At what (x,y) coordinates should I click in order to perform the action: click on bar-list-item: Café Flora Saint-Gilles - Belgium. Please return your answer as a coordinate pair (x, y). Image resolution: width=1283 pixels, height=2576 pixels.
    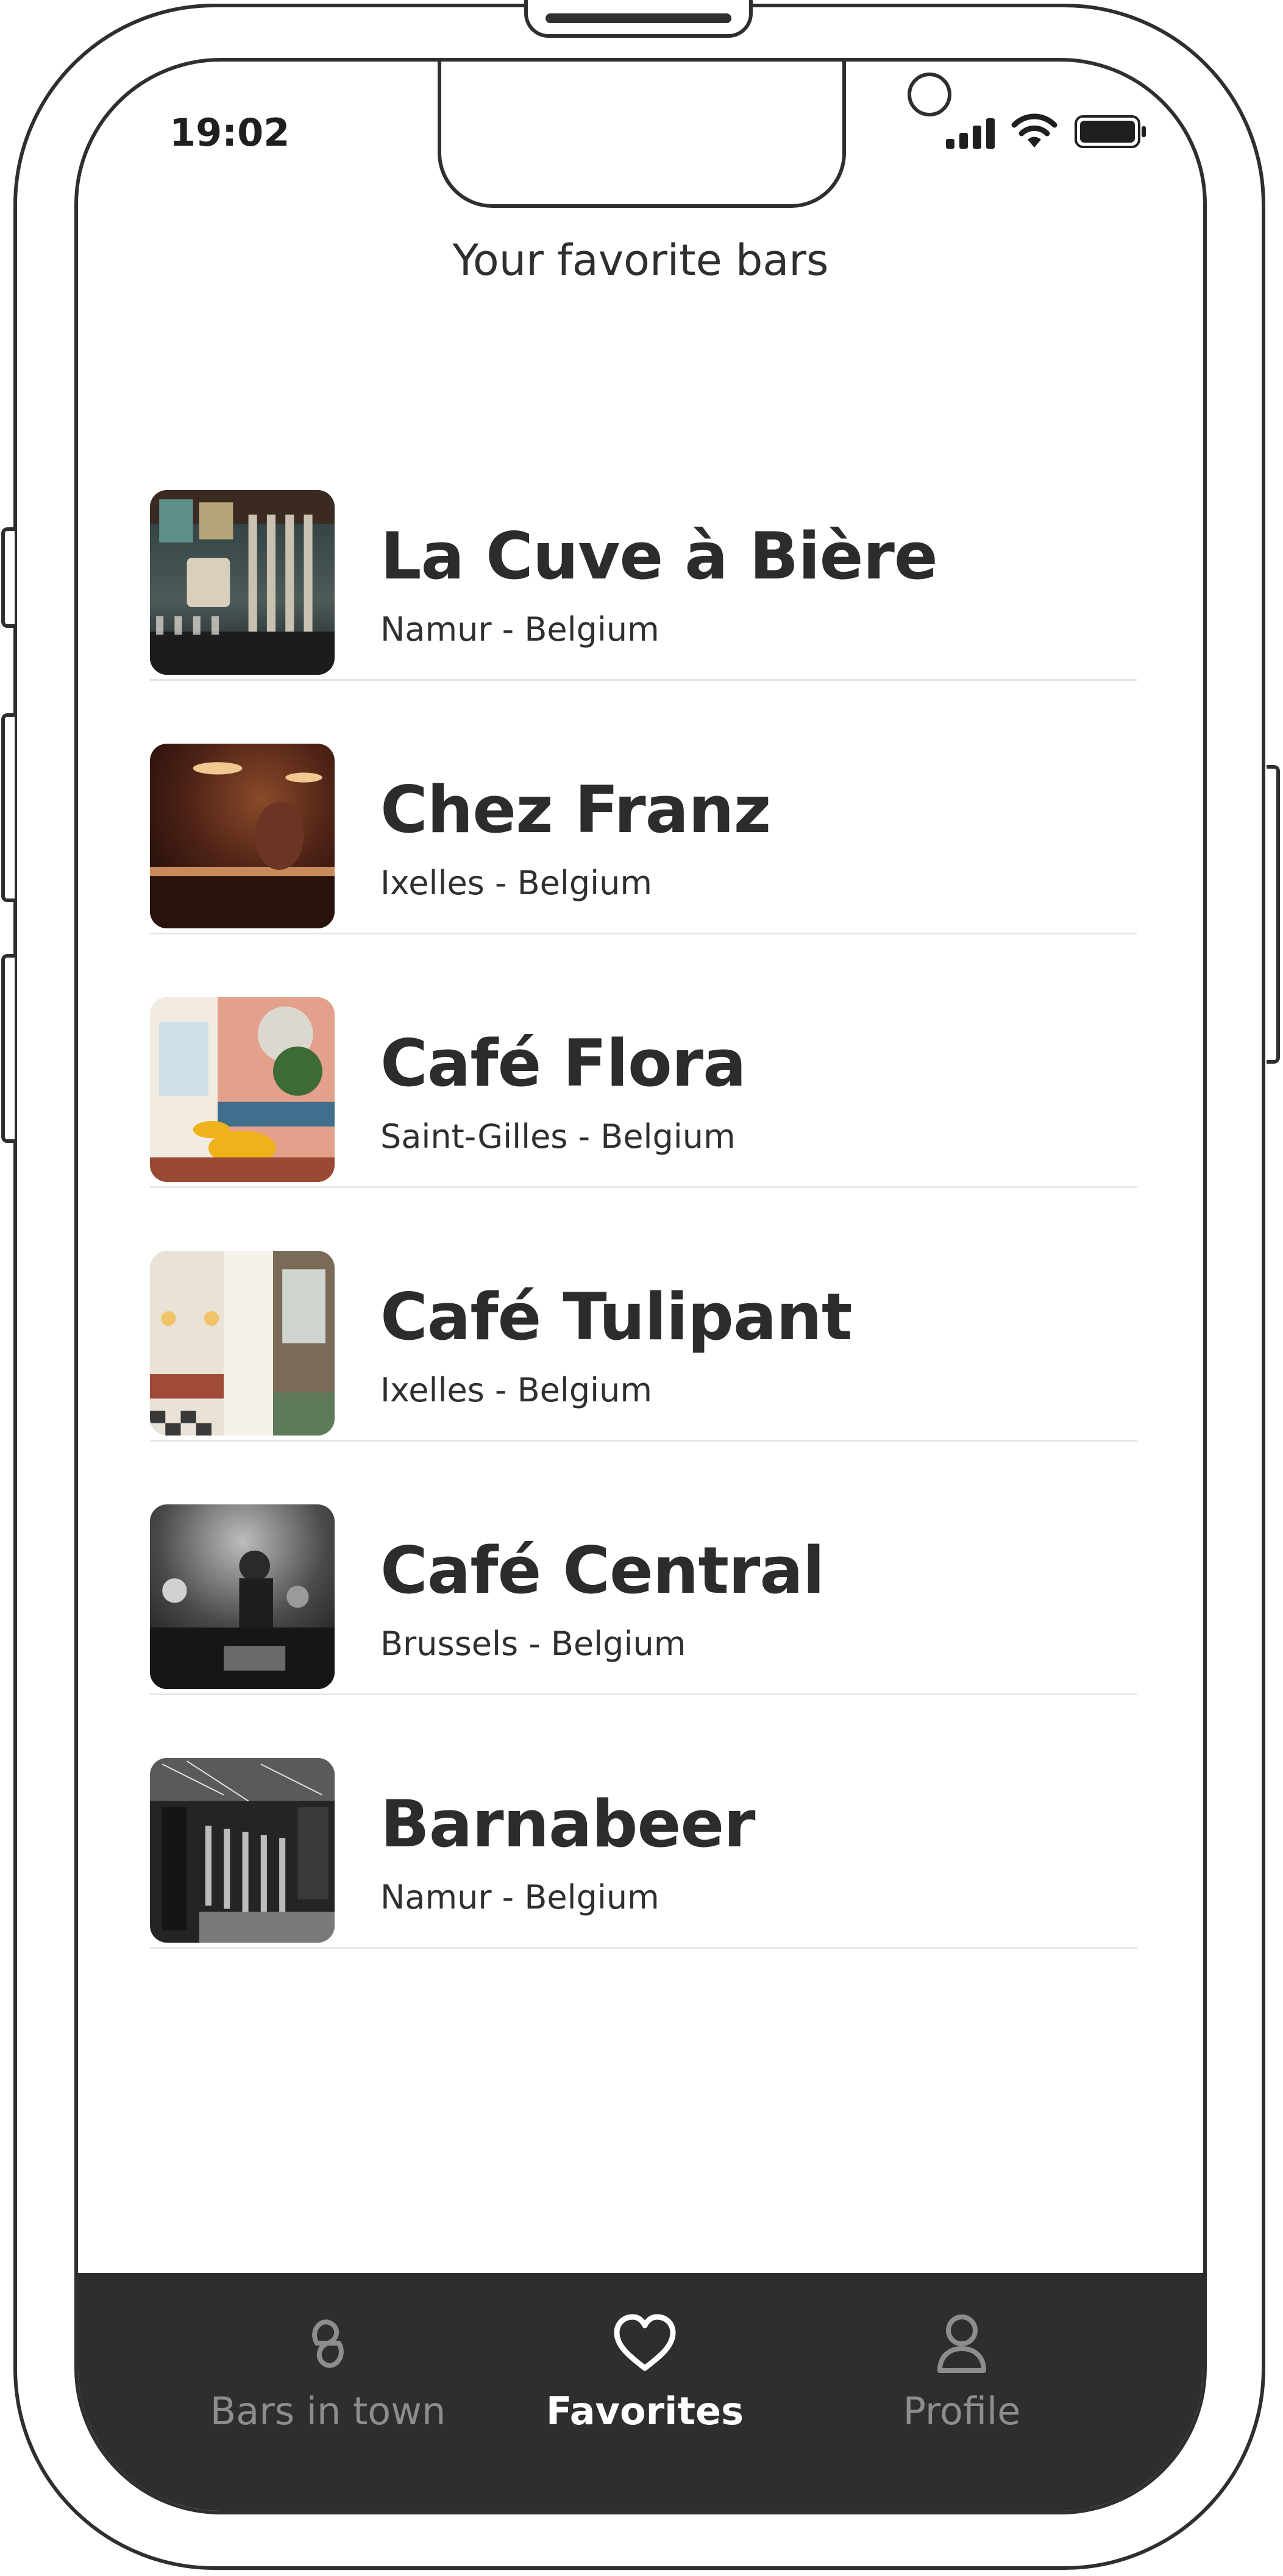
    Looking at the image, I should click on (643, 1061).